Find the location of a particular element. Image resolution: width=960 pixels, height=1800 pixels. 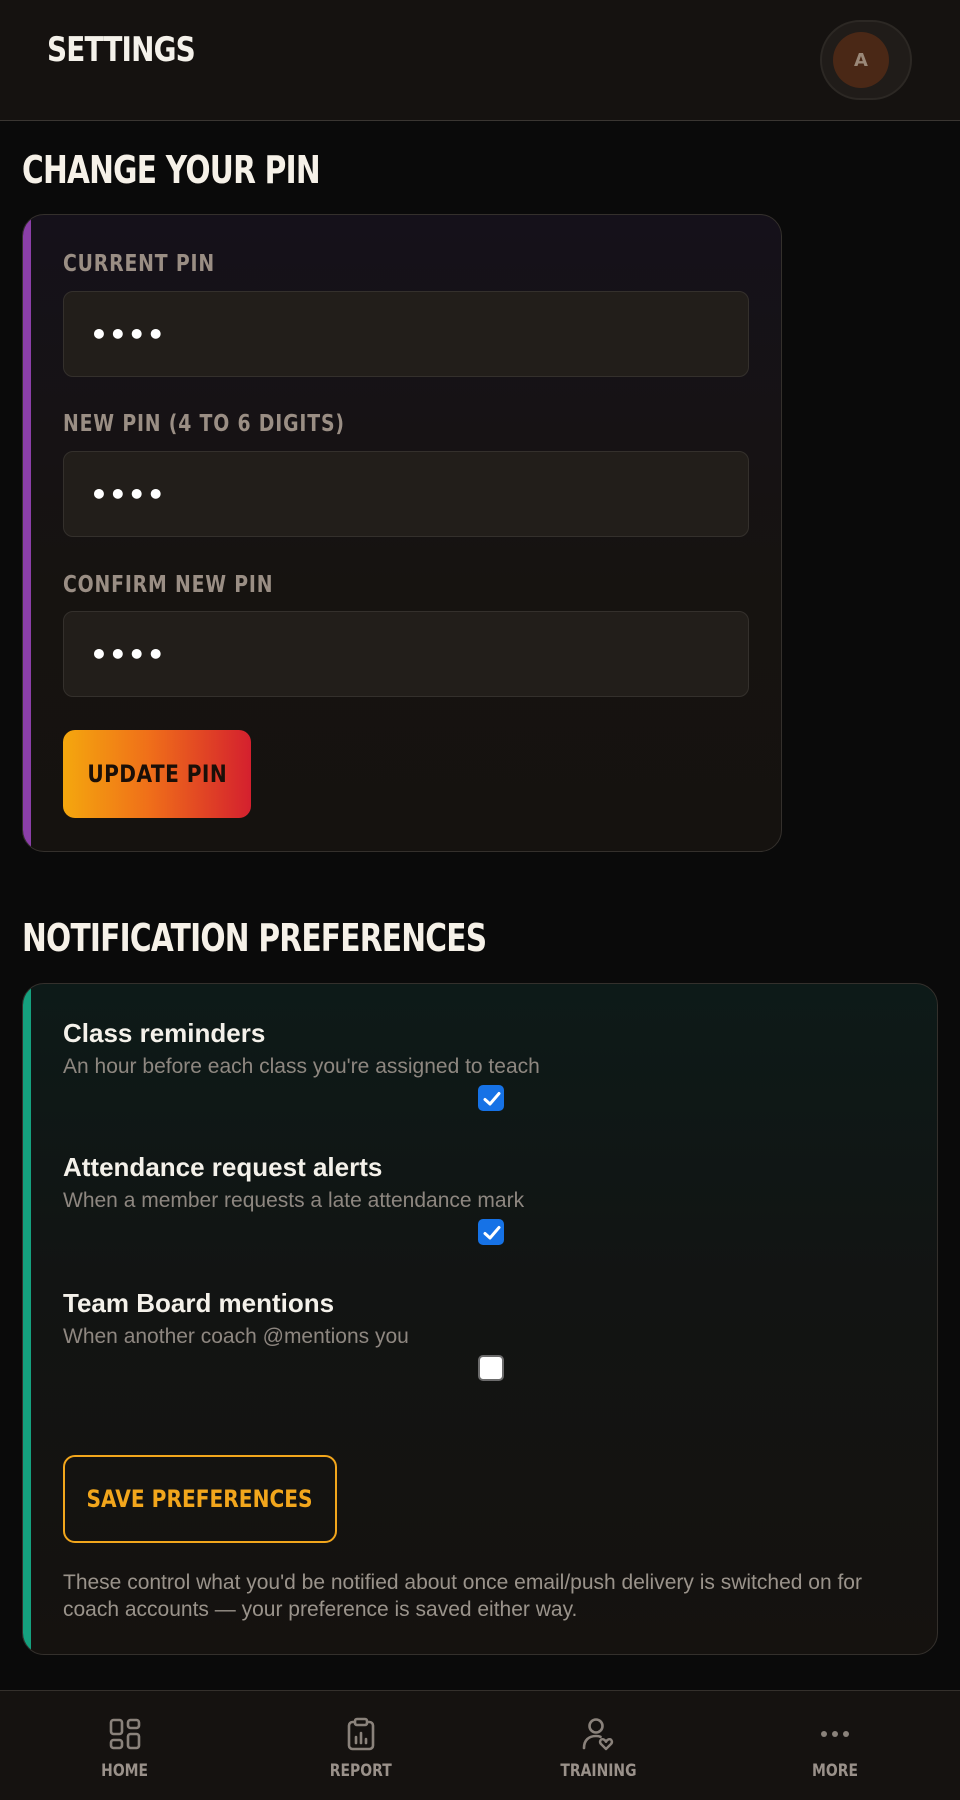

new-pin-label: NEW PIN (4 TO 6 DIGITS) is located at coordinates (204, 424).